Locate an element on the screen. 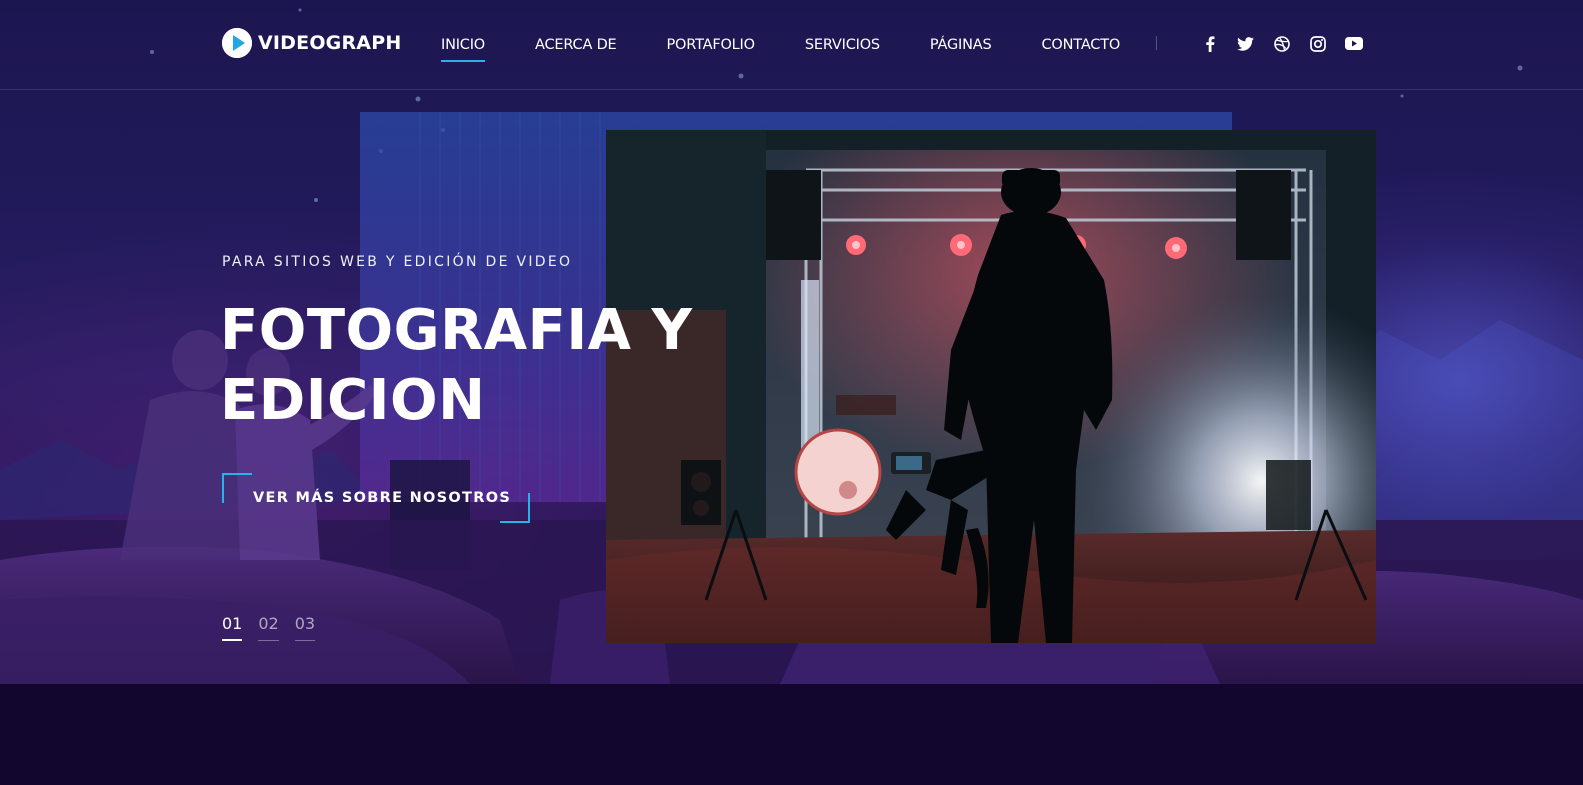 The width and height of the screenshot is (1583, 785). cta-corner-bottom-right is located at coordinates (515, 508).